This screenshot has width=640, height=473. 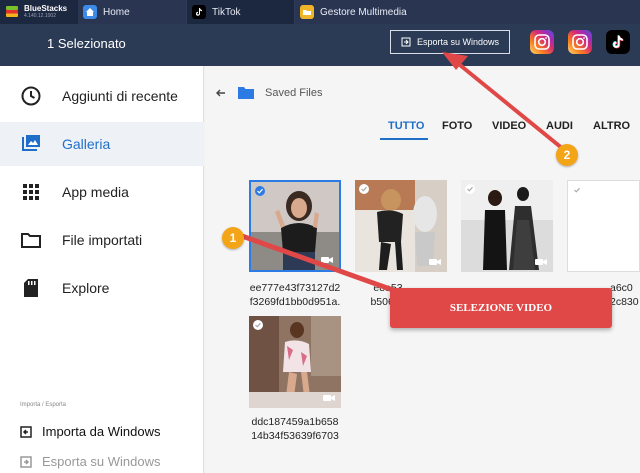 I want to click on import-from-windows-button: Importa da Windows, so click(x=90, y=431).